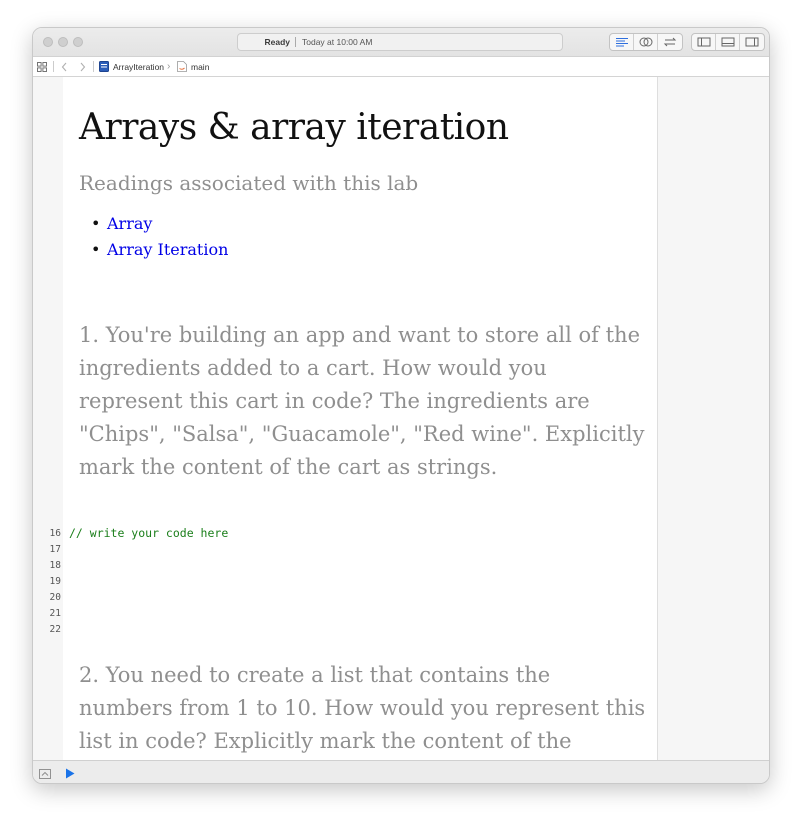 The height and width of the screenshot is (821, 800). I want to click on navigator-toggle-button, so click(704, 42).